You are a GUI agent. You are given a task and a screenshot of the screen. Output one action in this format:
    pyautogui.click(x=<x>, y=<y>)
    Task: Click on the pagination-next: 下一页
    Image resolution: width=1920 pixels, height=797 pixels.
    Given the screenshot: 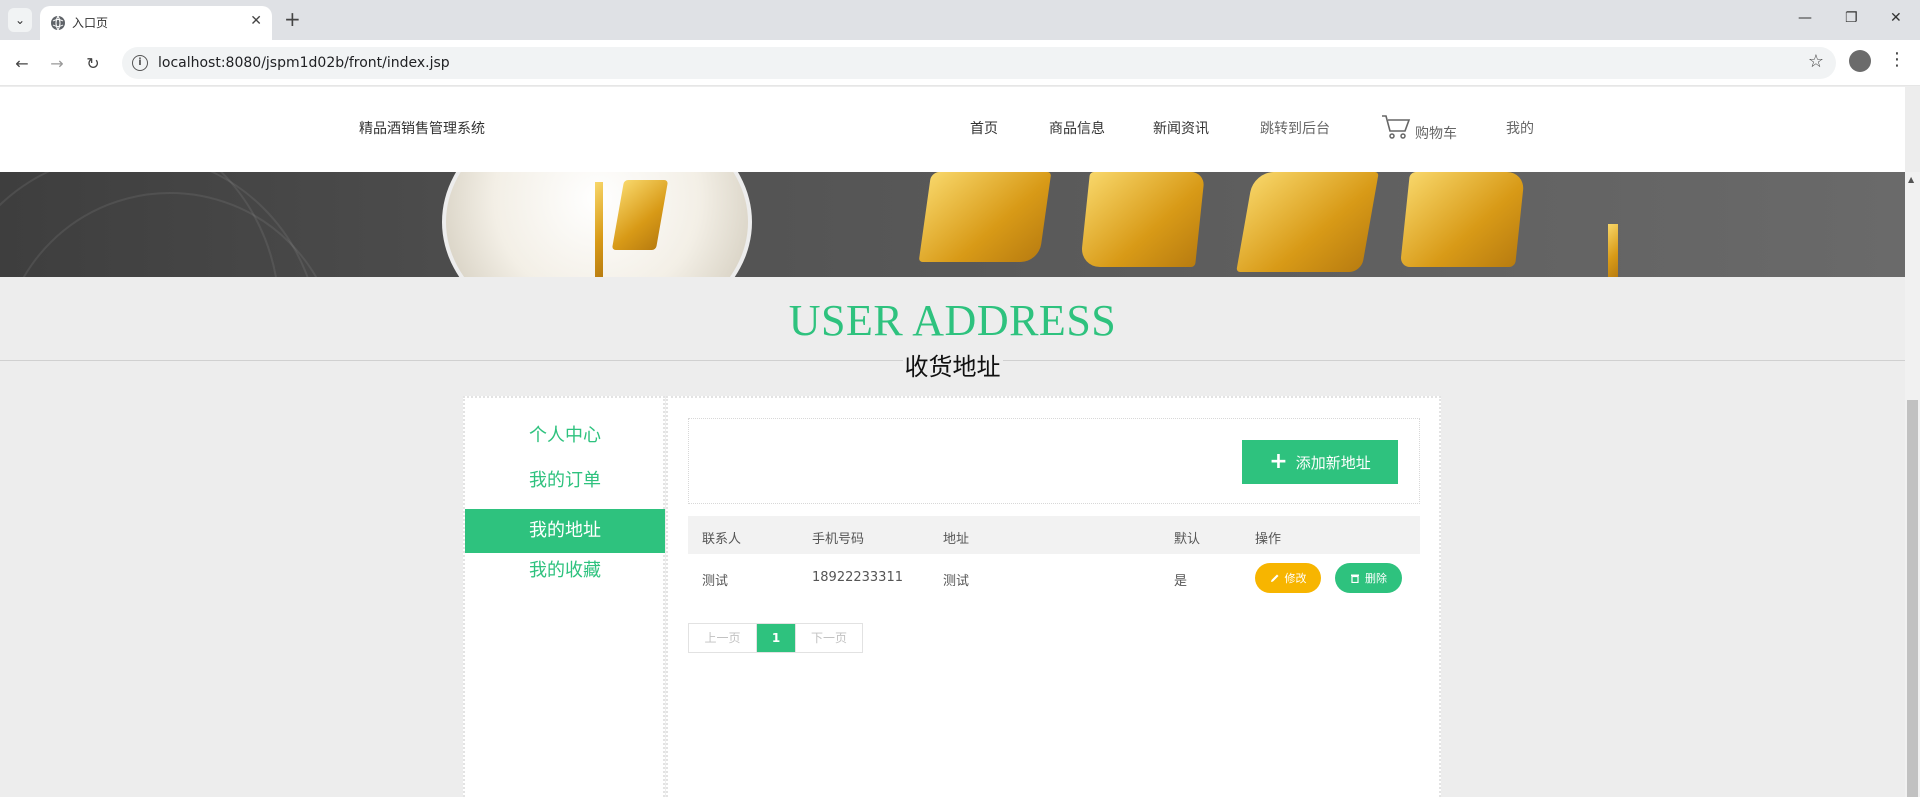 What is the action you would take?
    pyautogui.click(x=828, y=638)
    